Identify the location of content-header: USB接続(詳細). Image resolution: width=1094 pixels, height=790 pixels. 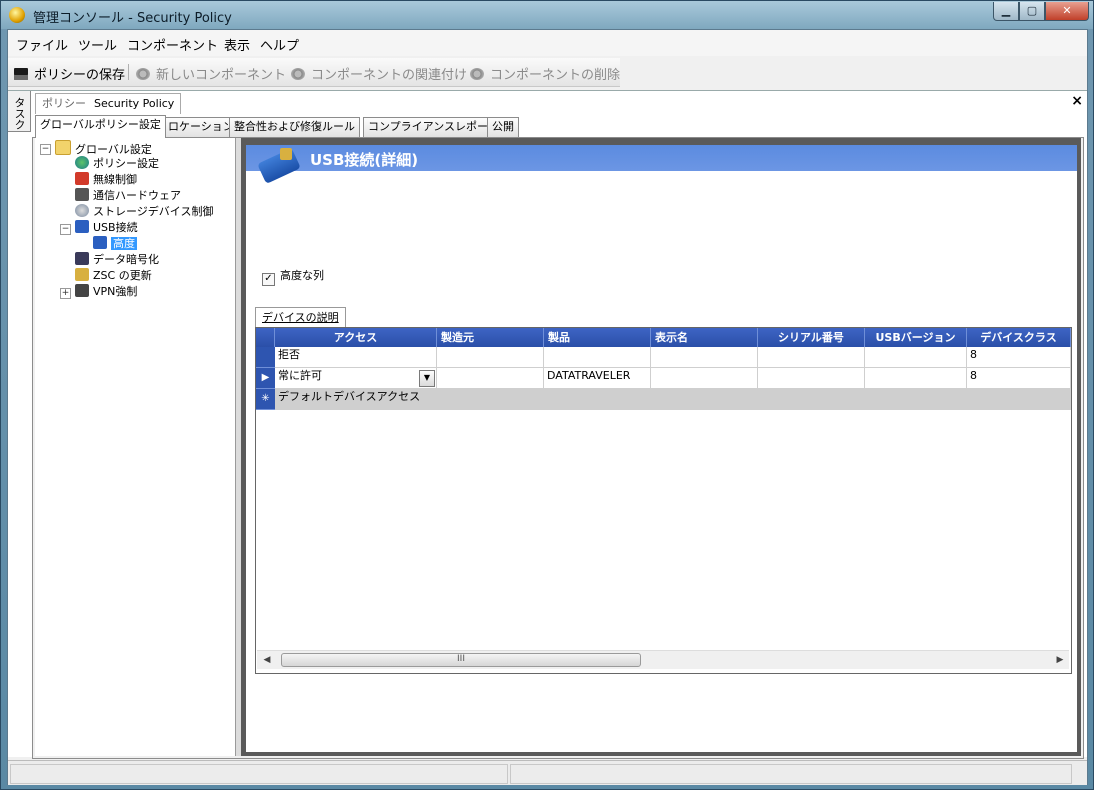
(661, 164).